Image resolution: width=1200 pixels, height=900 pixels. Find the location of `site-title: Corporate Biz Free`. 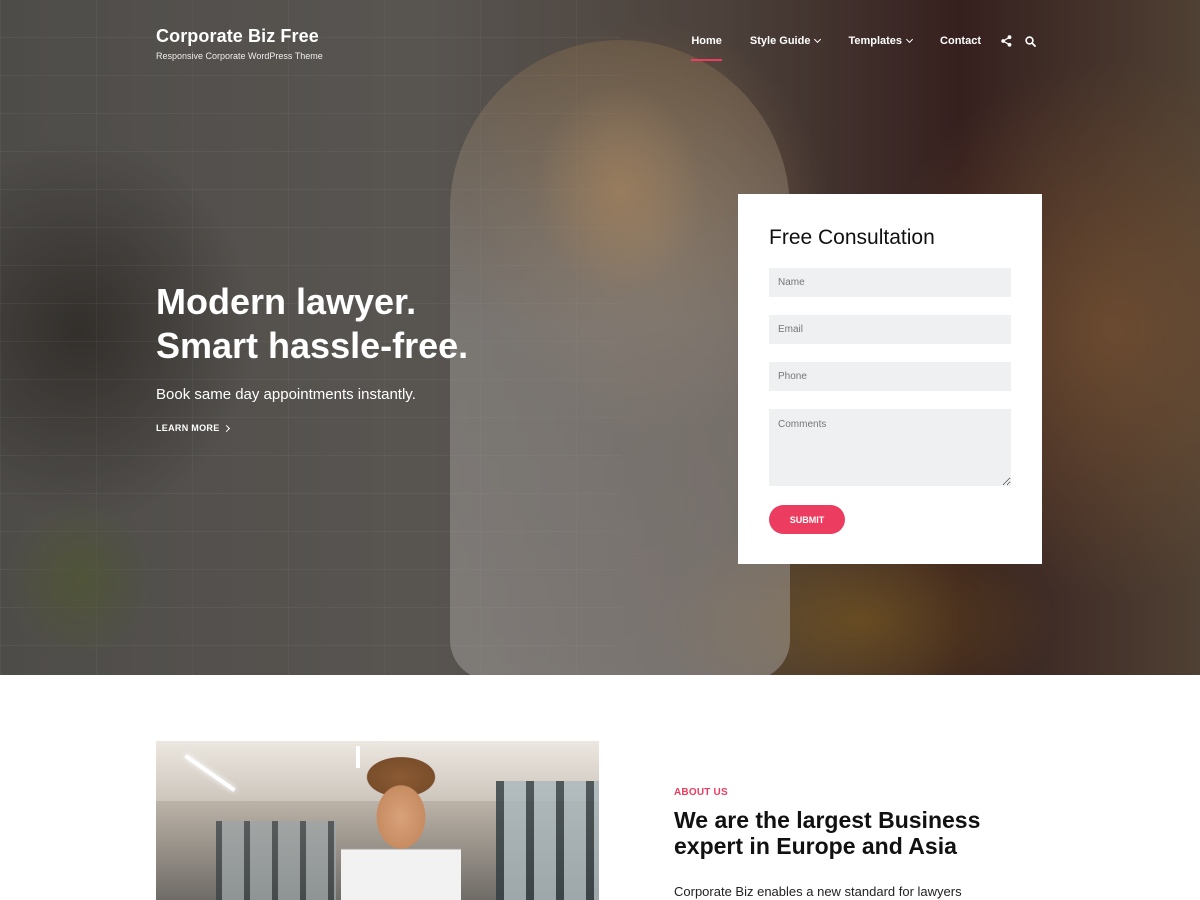

site-title: Corporate Biz Free is located at coordinates (237, 36).